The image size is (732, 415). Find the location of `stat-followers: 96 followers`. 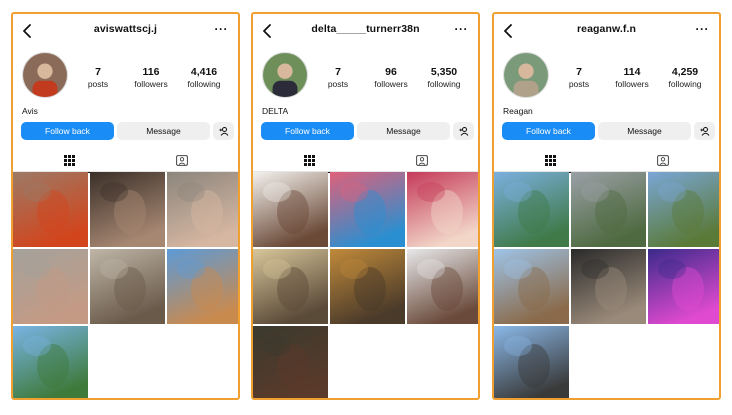

stat-followers: 96 followers is located at coordinates (391, 77).